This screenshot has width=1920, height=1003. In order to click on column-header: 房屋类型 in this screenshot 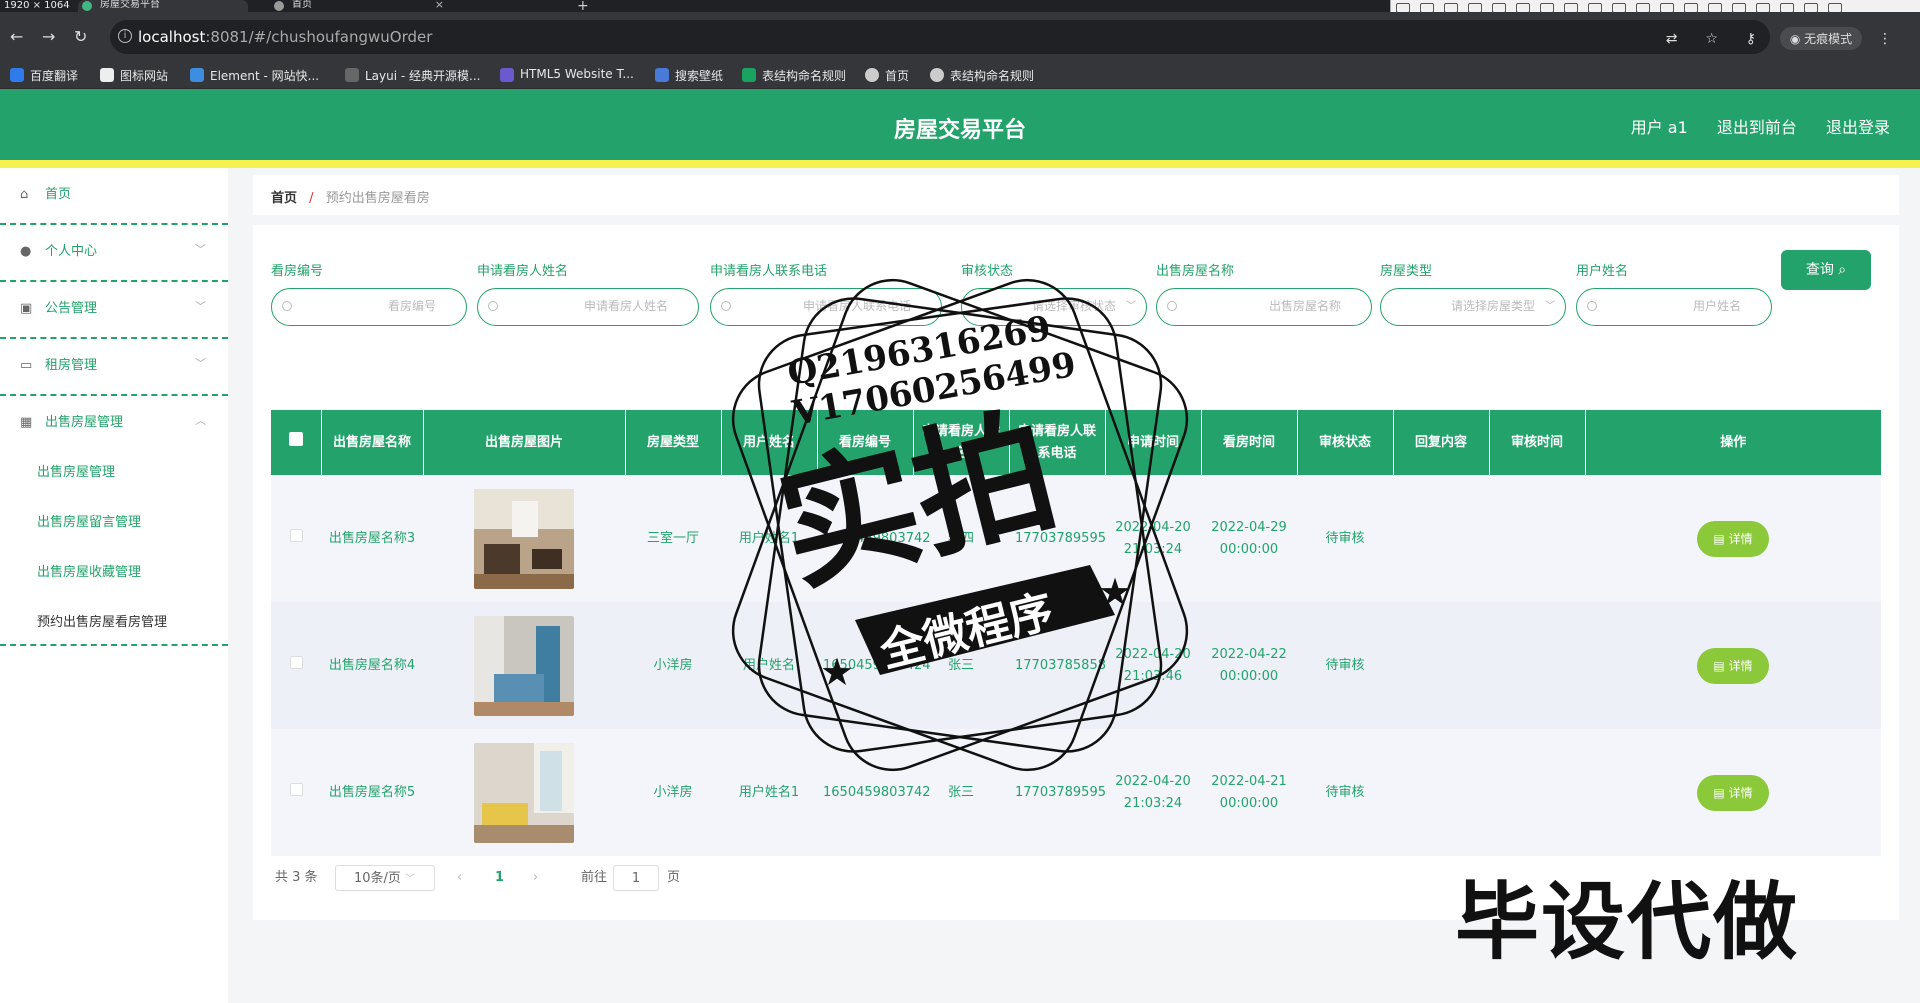, I will do `click(673, 442)`.